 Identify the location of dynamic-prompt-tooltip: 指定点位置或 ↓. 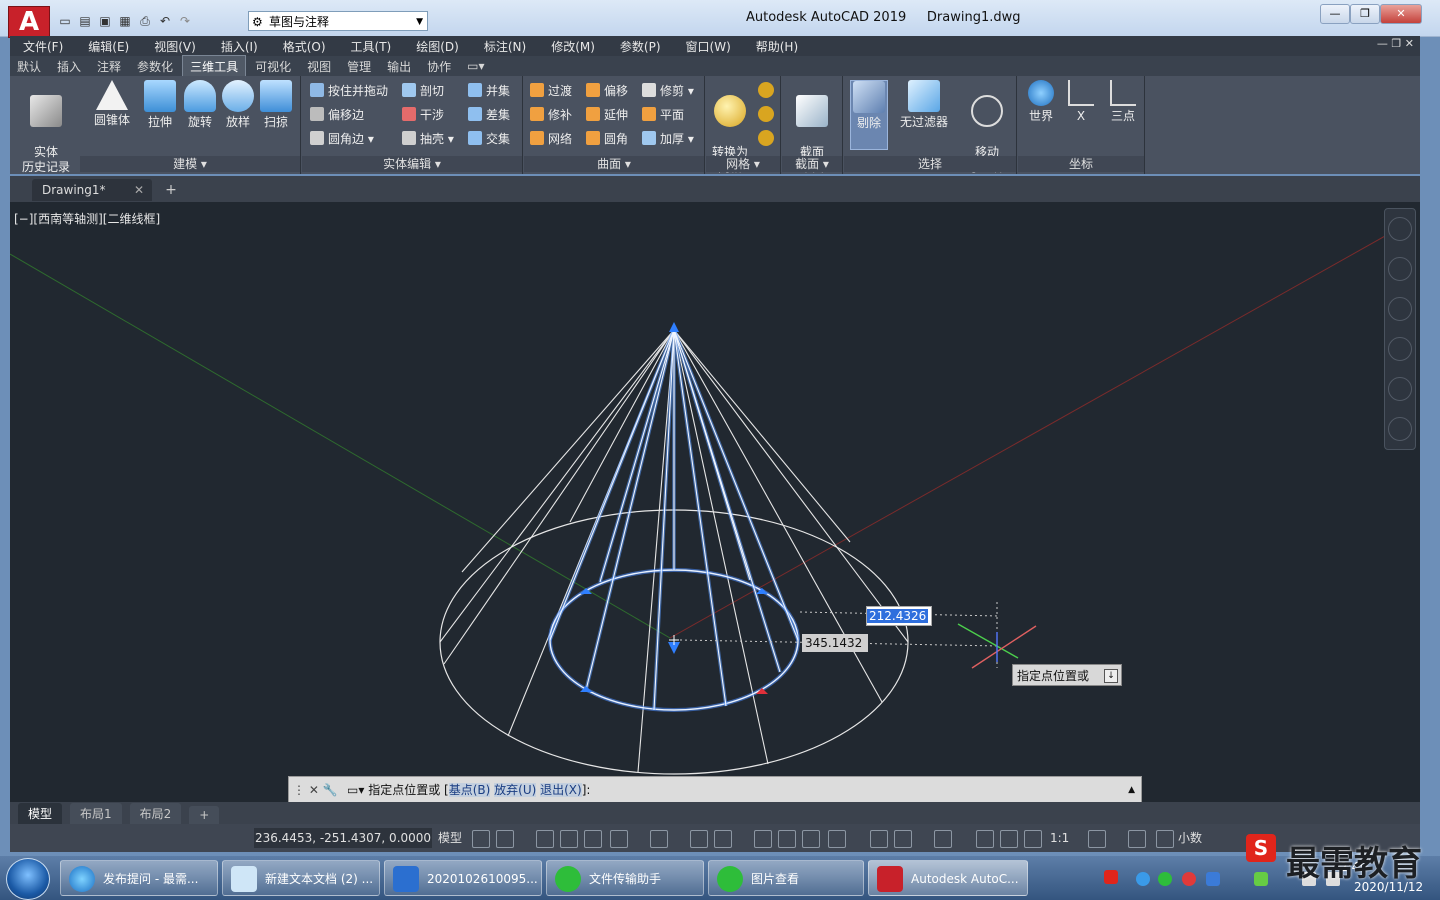
(1067, 675).